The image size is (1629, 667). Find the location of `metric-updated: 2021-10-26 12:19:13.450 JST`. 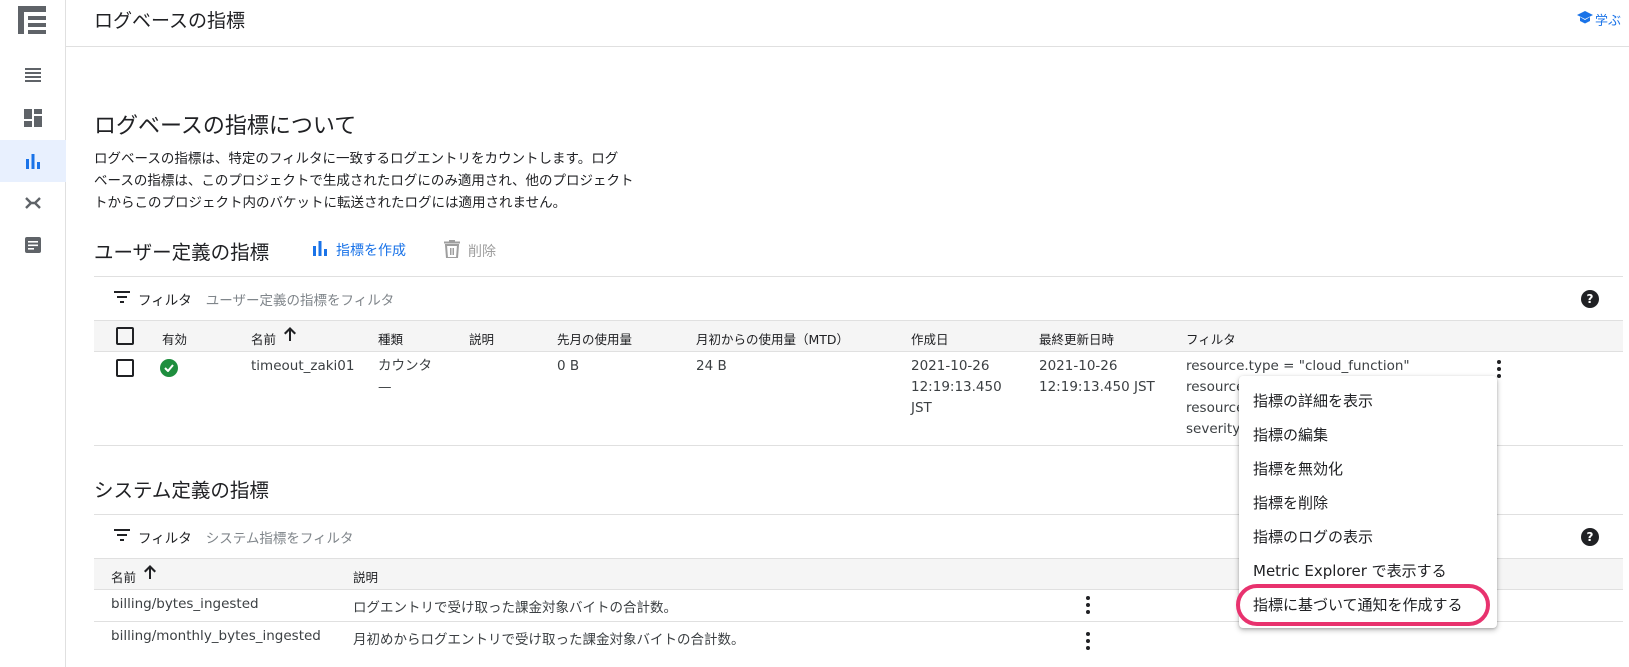

metric-updated: 2021-10-26 12:19:13.450 JST is located at coordinates (1097, 377).